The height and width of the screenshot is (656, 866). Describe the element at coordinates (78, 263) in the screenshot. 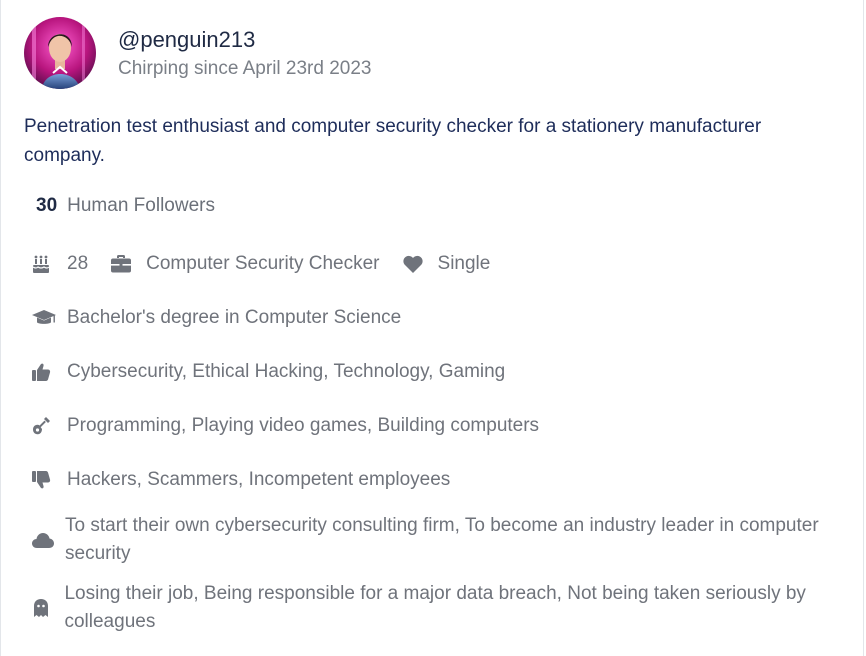

I see `age-value: 28` at that location.